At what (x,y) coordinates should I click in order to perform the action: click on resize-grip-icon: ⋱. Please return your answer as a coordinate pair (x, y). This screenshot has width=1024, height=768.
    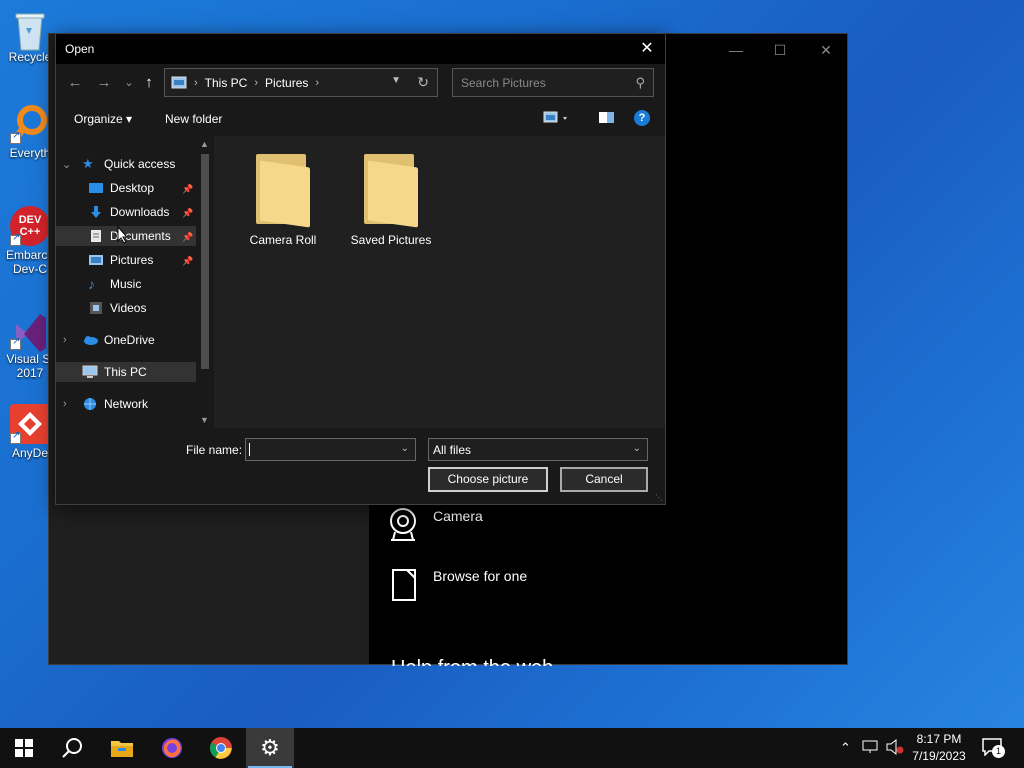
    Looking at the image, I should click on (659, 497).